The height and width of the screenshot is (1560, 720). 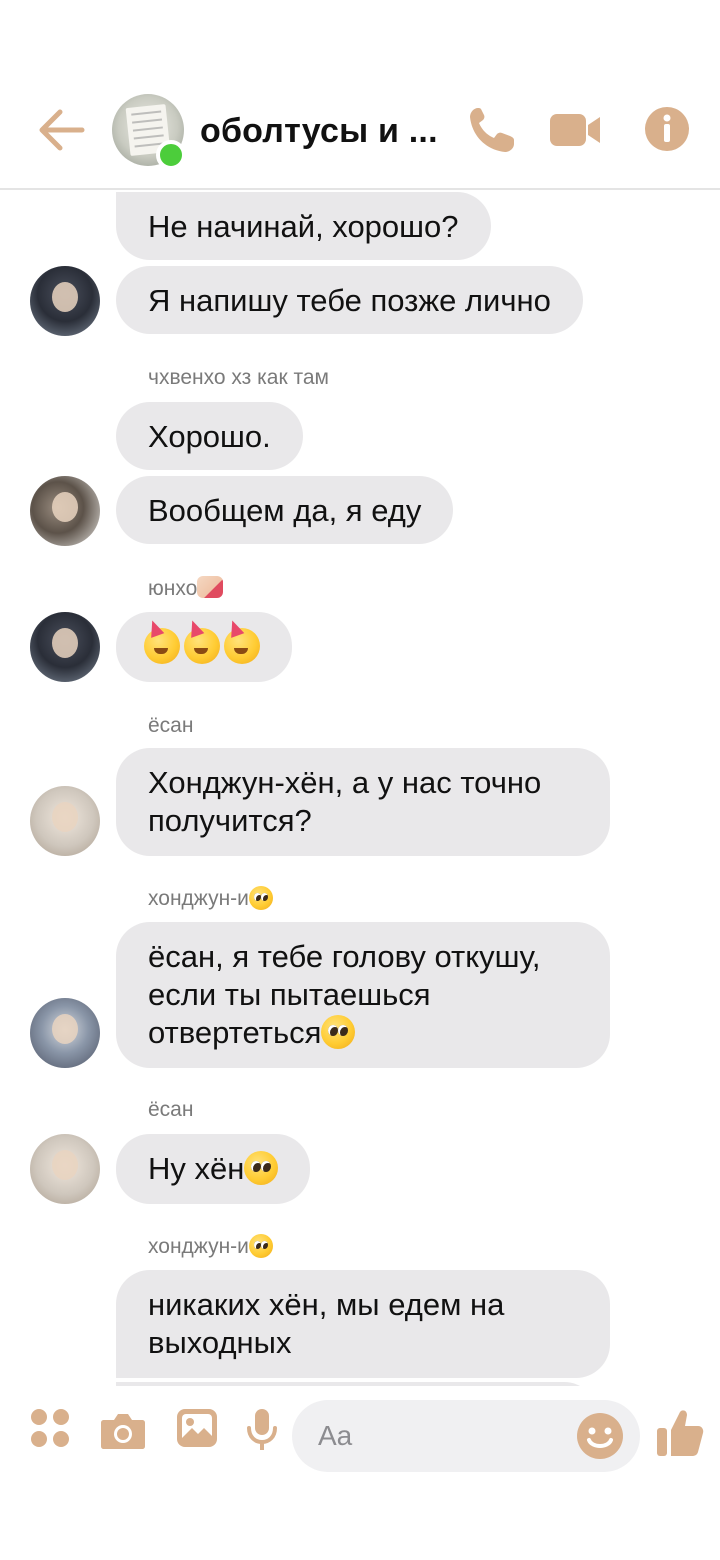 I want to click on microphone-icon, so click(x=262, y=1430).